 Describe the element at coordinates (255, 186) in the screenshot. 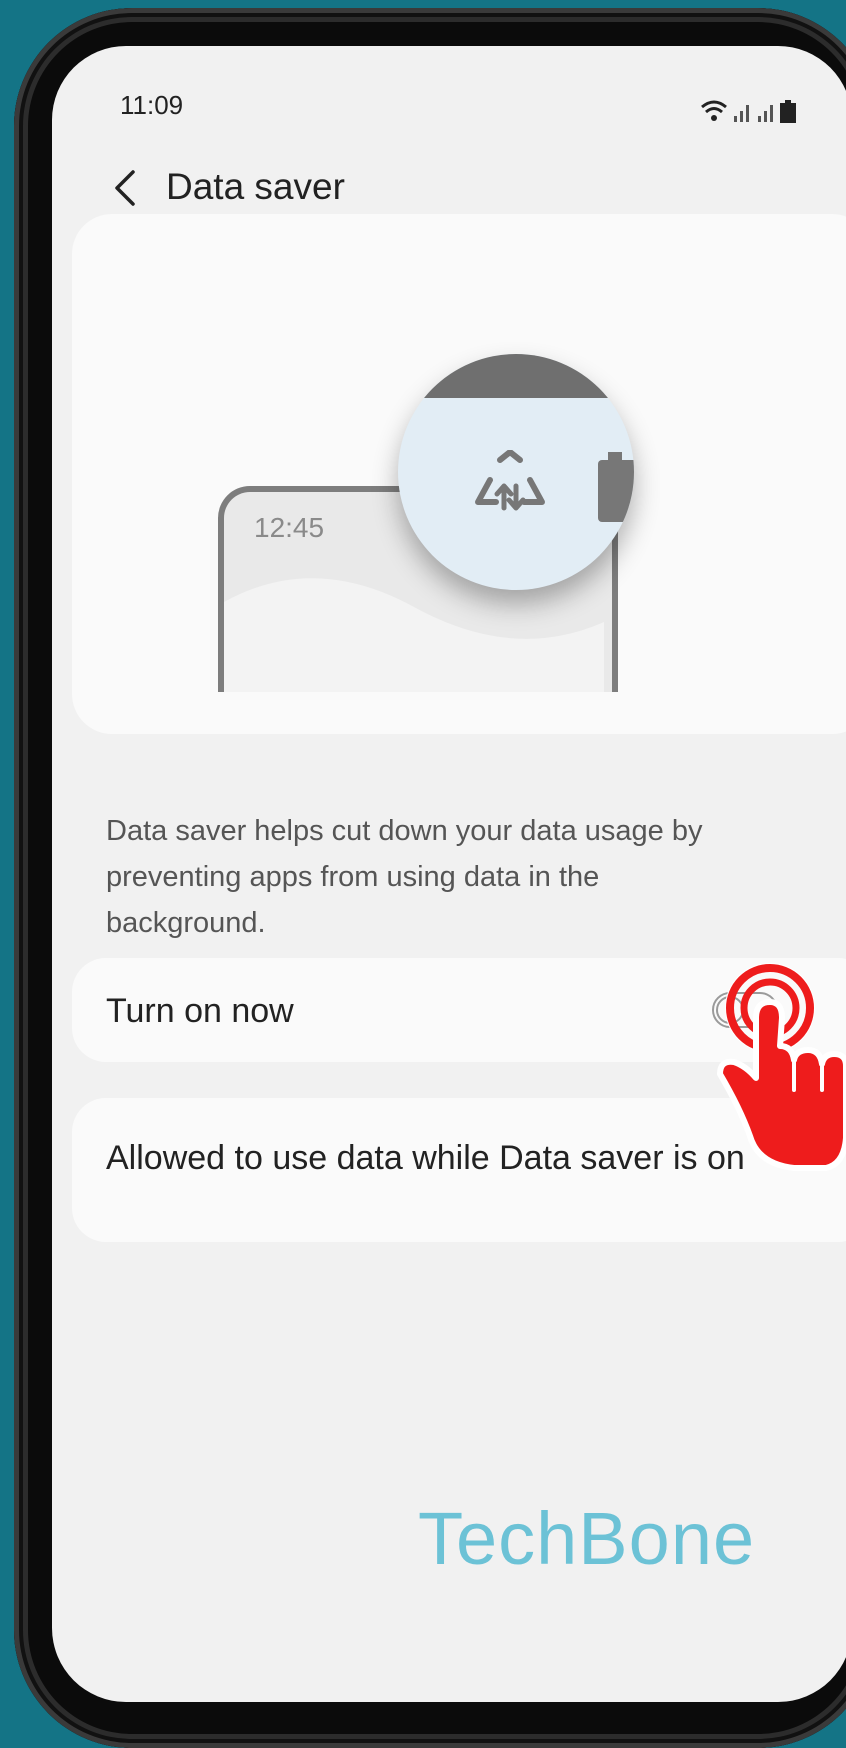

I see `page-title: Data saver` at that location.